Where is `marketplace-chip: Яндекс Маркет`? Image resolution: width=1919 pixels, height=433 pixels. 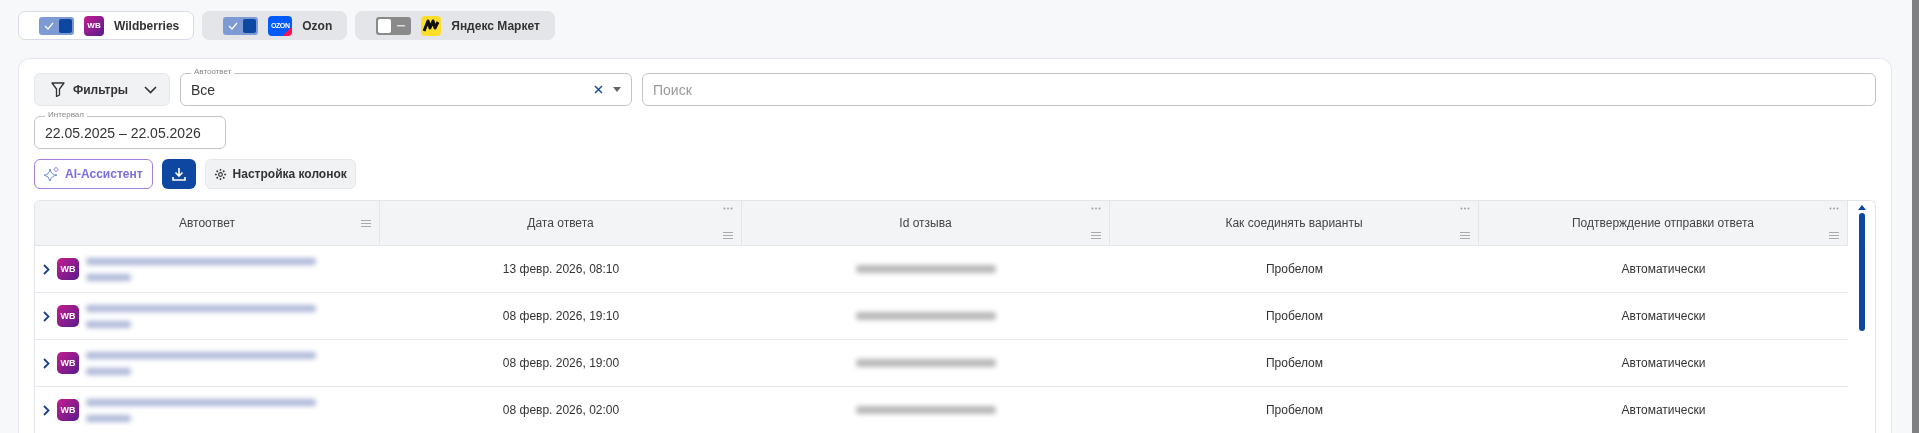 marketplace-chip: Яндекс Маркет is located at coordinates (455, 25).